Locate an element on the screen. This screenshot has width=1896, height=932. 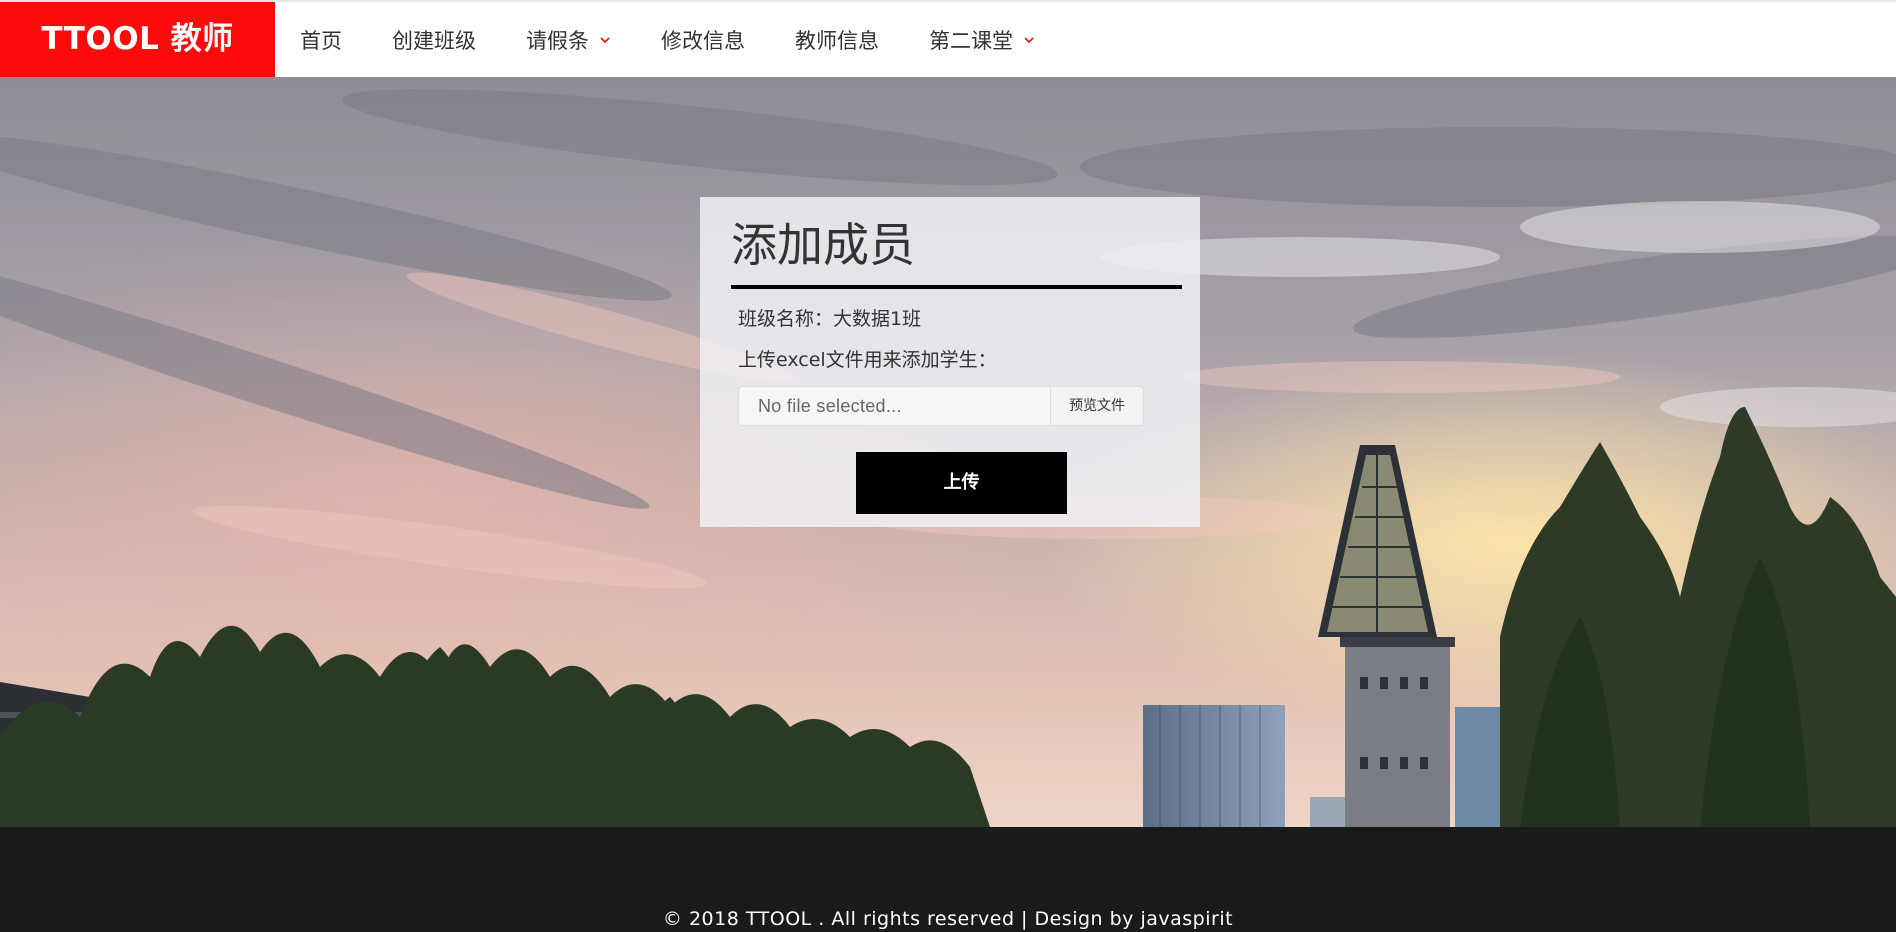
nav-item-edit-info: 修改信息 is located at coordinates (703, 39).